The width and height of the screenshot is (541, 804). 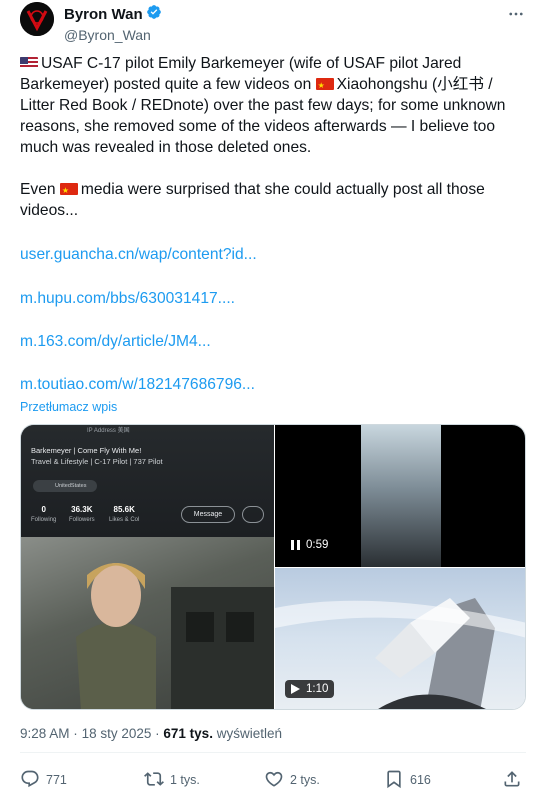 What do you see at coordinates (147, 623) in the screenshot?
I see `cockpit-photo` at bounding box center [147, 623].